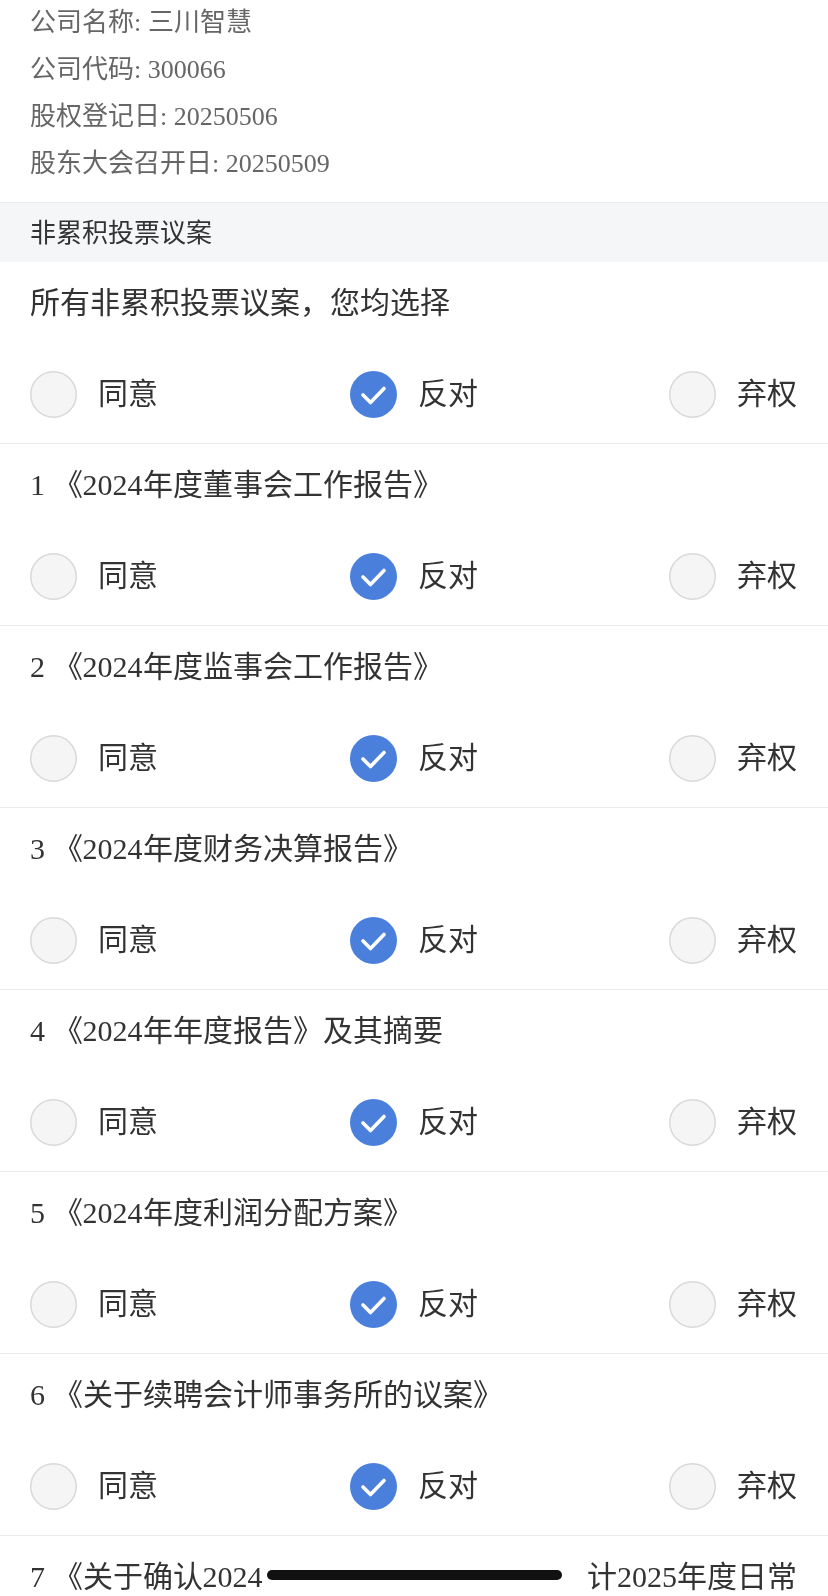 This screenshot has width=828, height=1596. Describe the element at coordinates (146, 1577) in the screenshot. I see `proposal-title: 7 《关于确认2024` at that location.